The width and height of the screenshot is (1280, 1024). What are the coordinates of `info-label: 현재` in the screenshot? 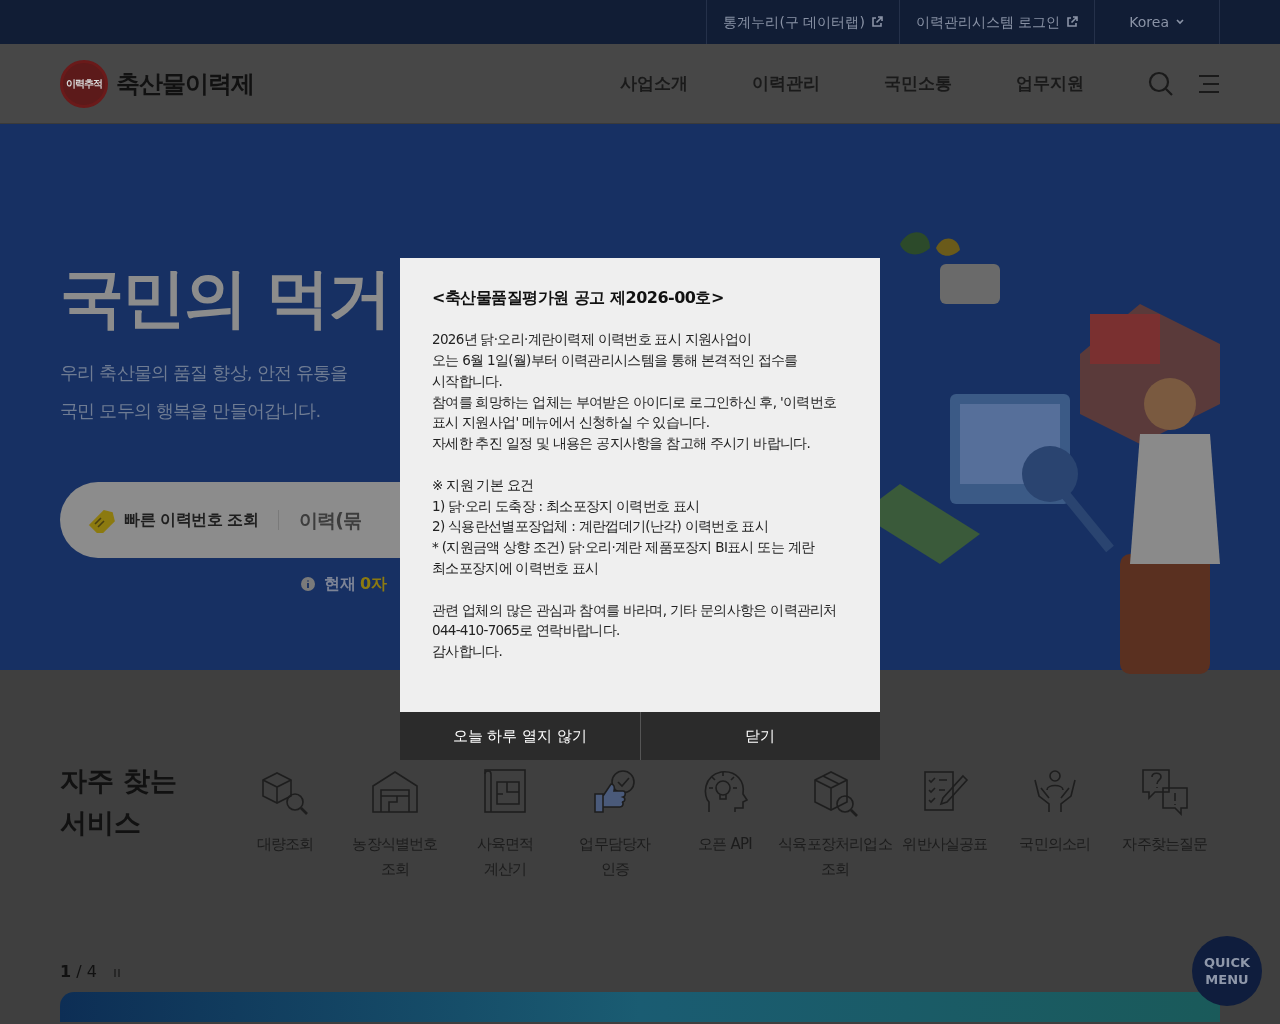 It's located at (340, 584).